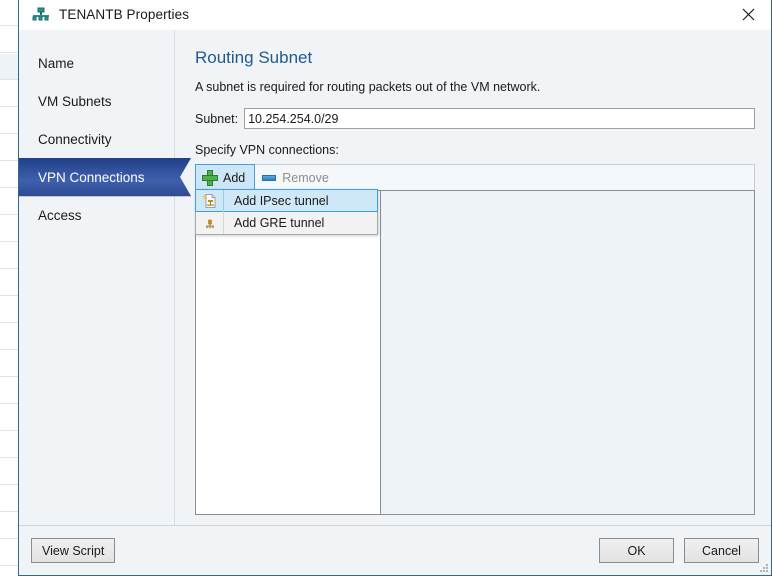  Describe the element at coordinates (499, 118) in the screenshot. I see `subnet-input` at that location.